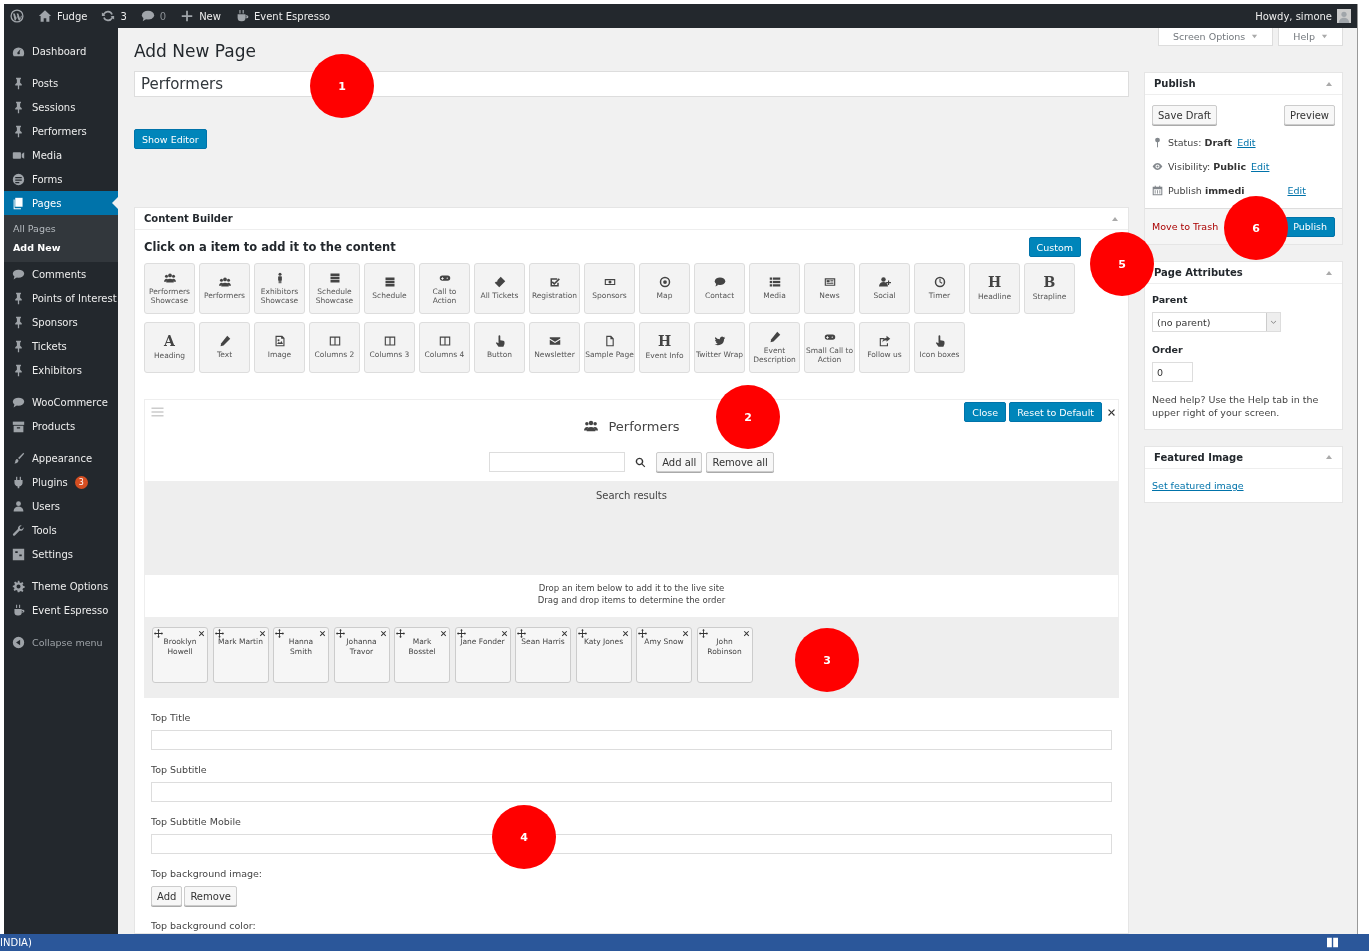 Image resolution: width=1369 pixels, height=951 pixels. Describe the element at coordinates (61, 51) in the screenshot. I see `sidebar-item: Dashboard` at that location.